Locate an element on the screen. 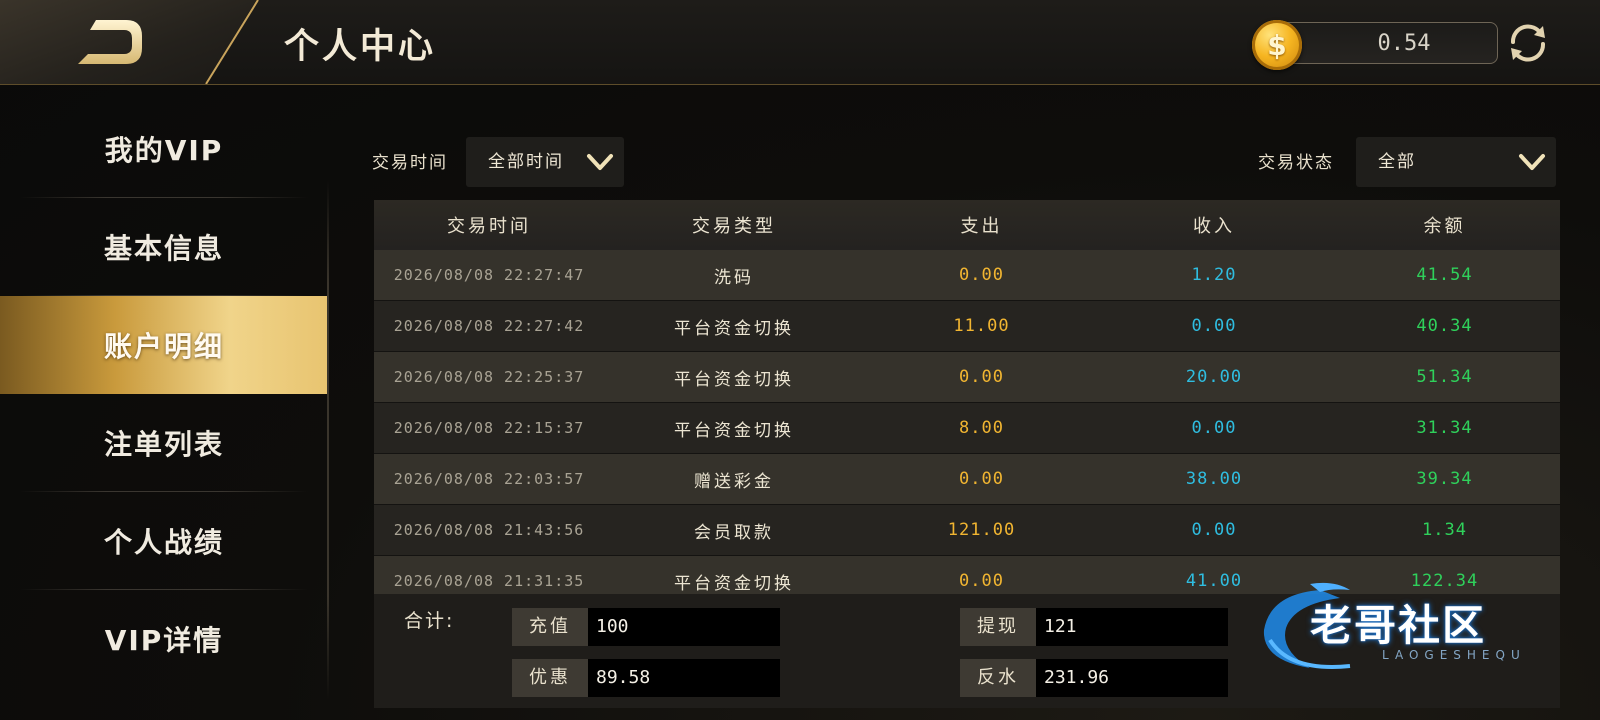 Image resolution: width=1600 pixels, height=720 pixels. sidebar-item-my-vip: 我的VIP is located at coordinates (164, 149).